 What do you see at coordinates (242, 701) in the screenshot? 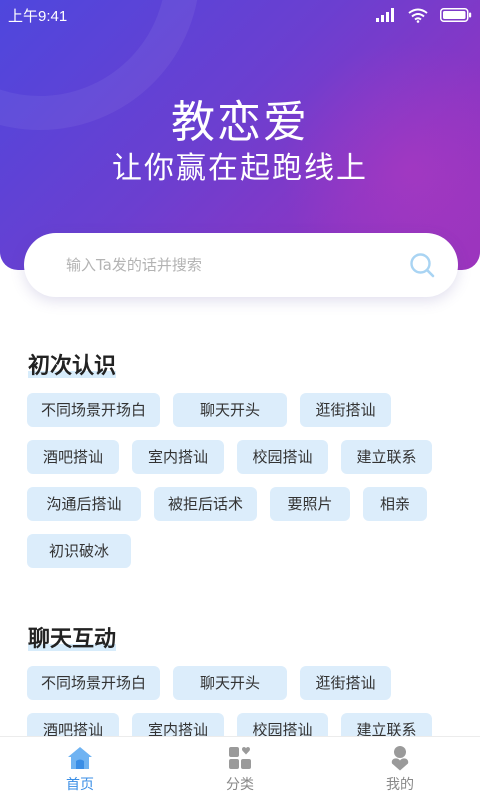
I see `tag-group-chat-interaction: 不同场景开场白 聊天开头 逛街搭讪 酒吧搭讪 室内搭讪 校园搭讪 建立联系` at bounding box center [242, 701].